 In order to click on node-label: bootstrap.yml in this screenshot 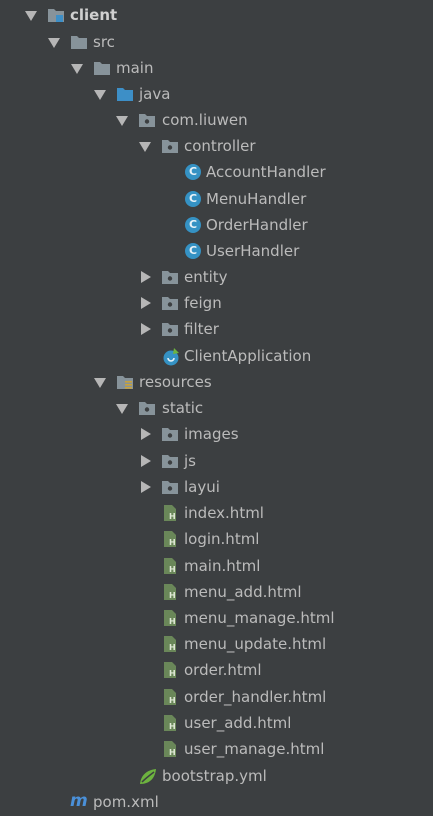, I will do `click(214, 776)`.